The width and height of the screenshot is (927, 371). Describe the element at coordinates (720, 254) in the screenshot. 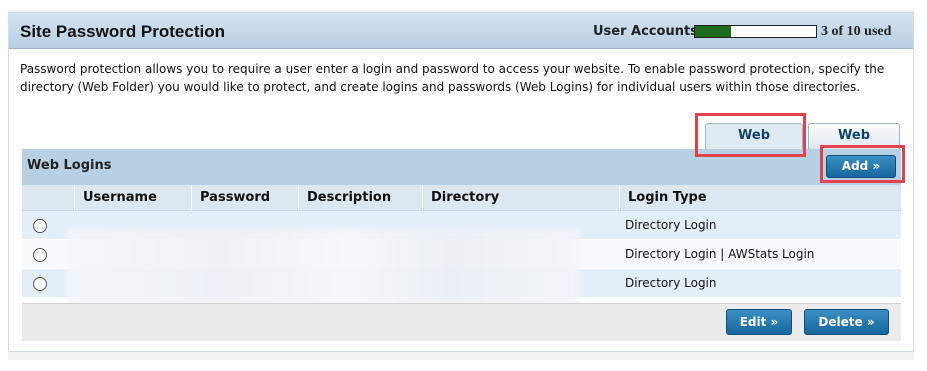

I see `login-type-cell: Directory Login | AWStats Login` at that location.